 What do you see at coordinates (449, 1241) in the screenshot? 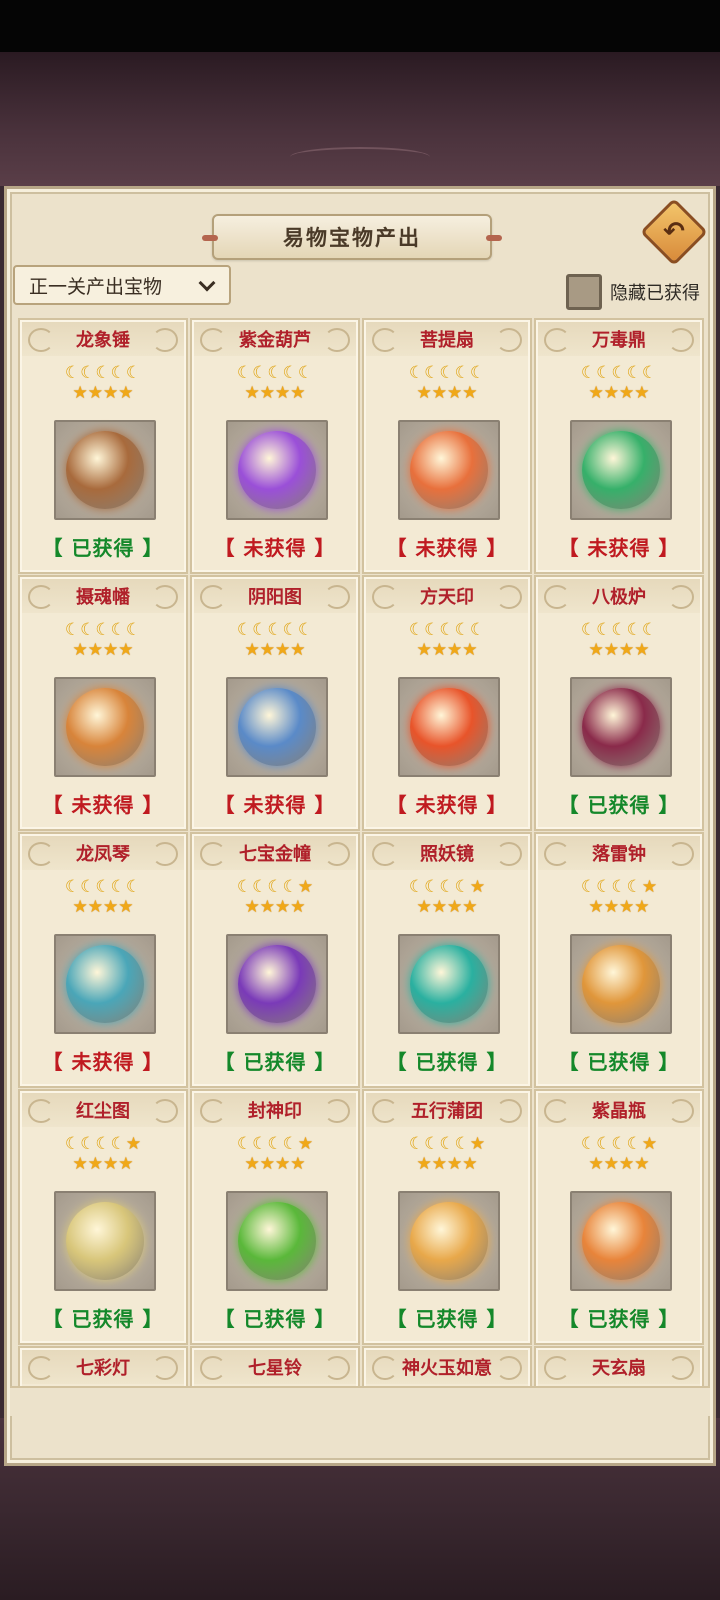
I see `cushion-icon` at bounding box center [449, 1241].